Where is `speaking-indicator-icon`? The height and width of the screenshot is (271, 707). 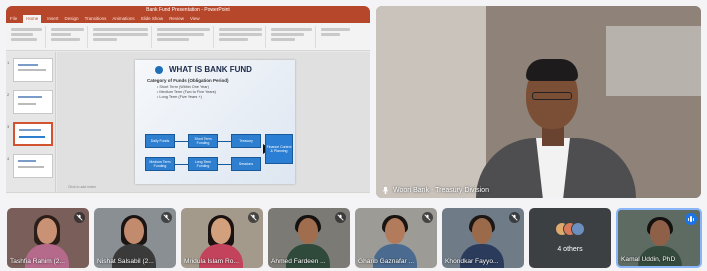
speaking-indicator-icon is located at coordinates (691, 219).